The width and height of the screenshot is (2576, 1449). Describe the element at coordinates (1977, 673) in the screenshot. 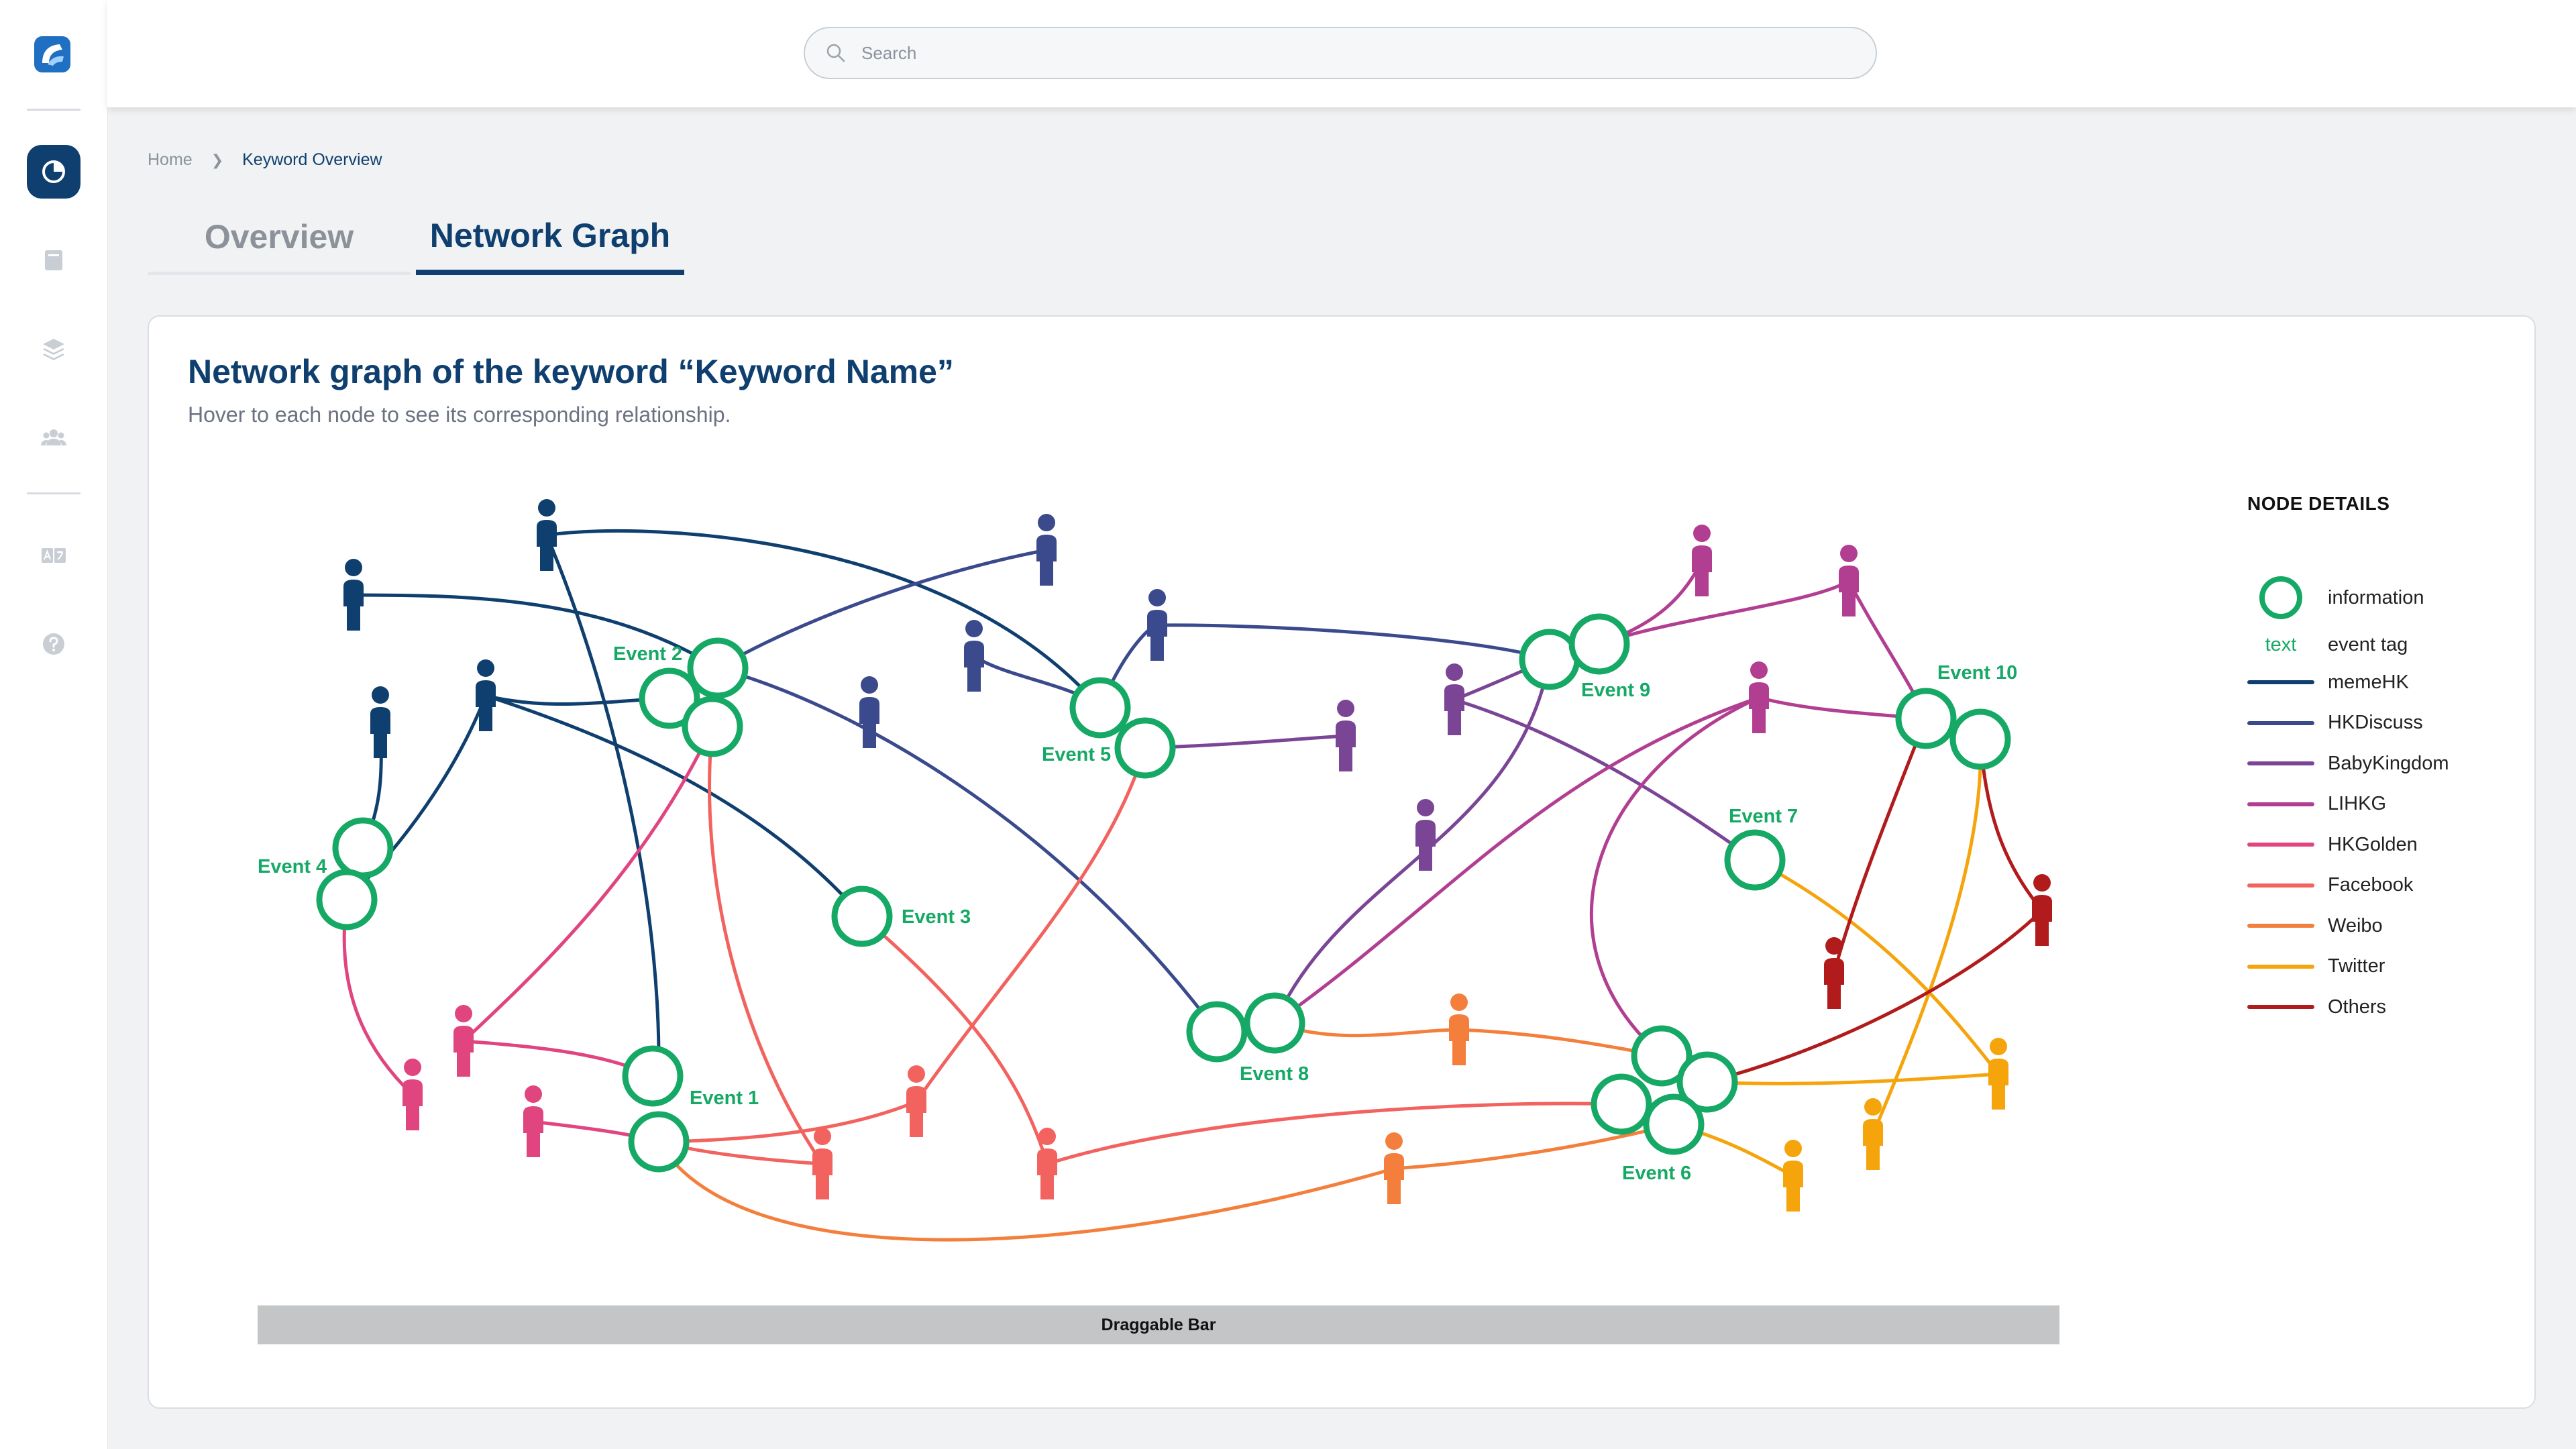

I see `event-tag-label: Event 10` at that location.